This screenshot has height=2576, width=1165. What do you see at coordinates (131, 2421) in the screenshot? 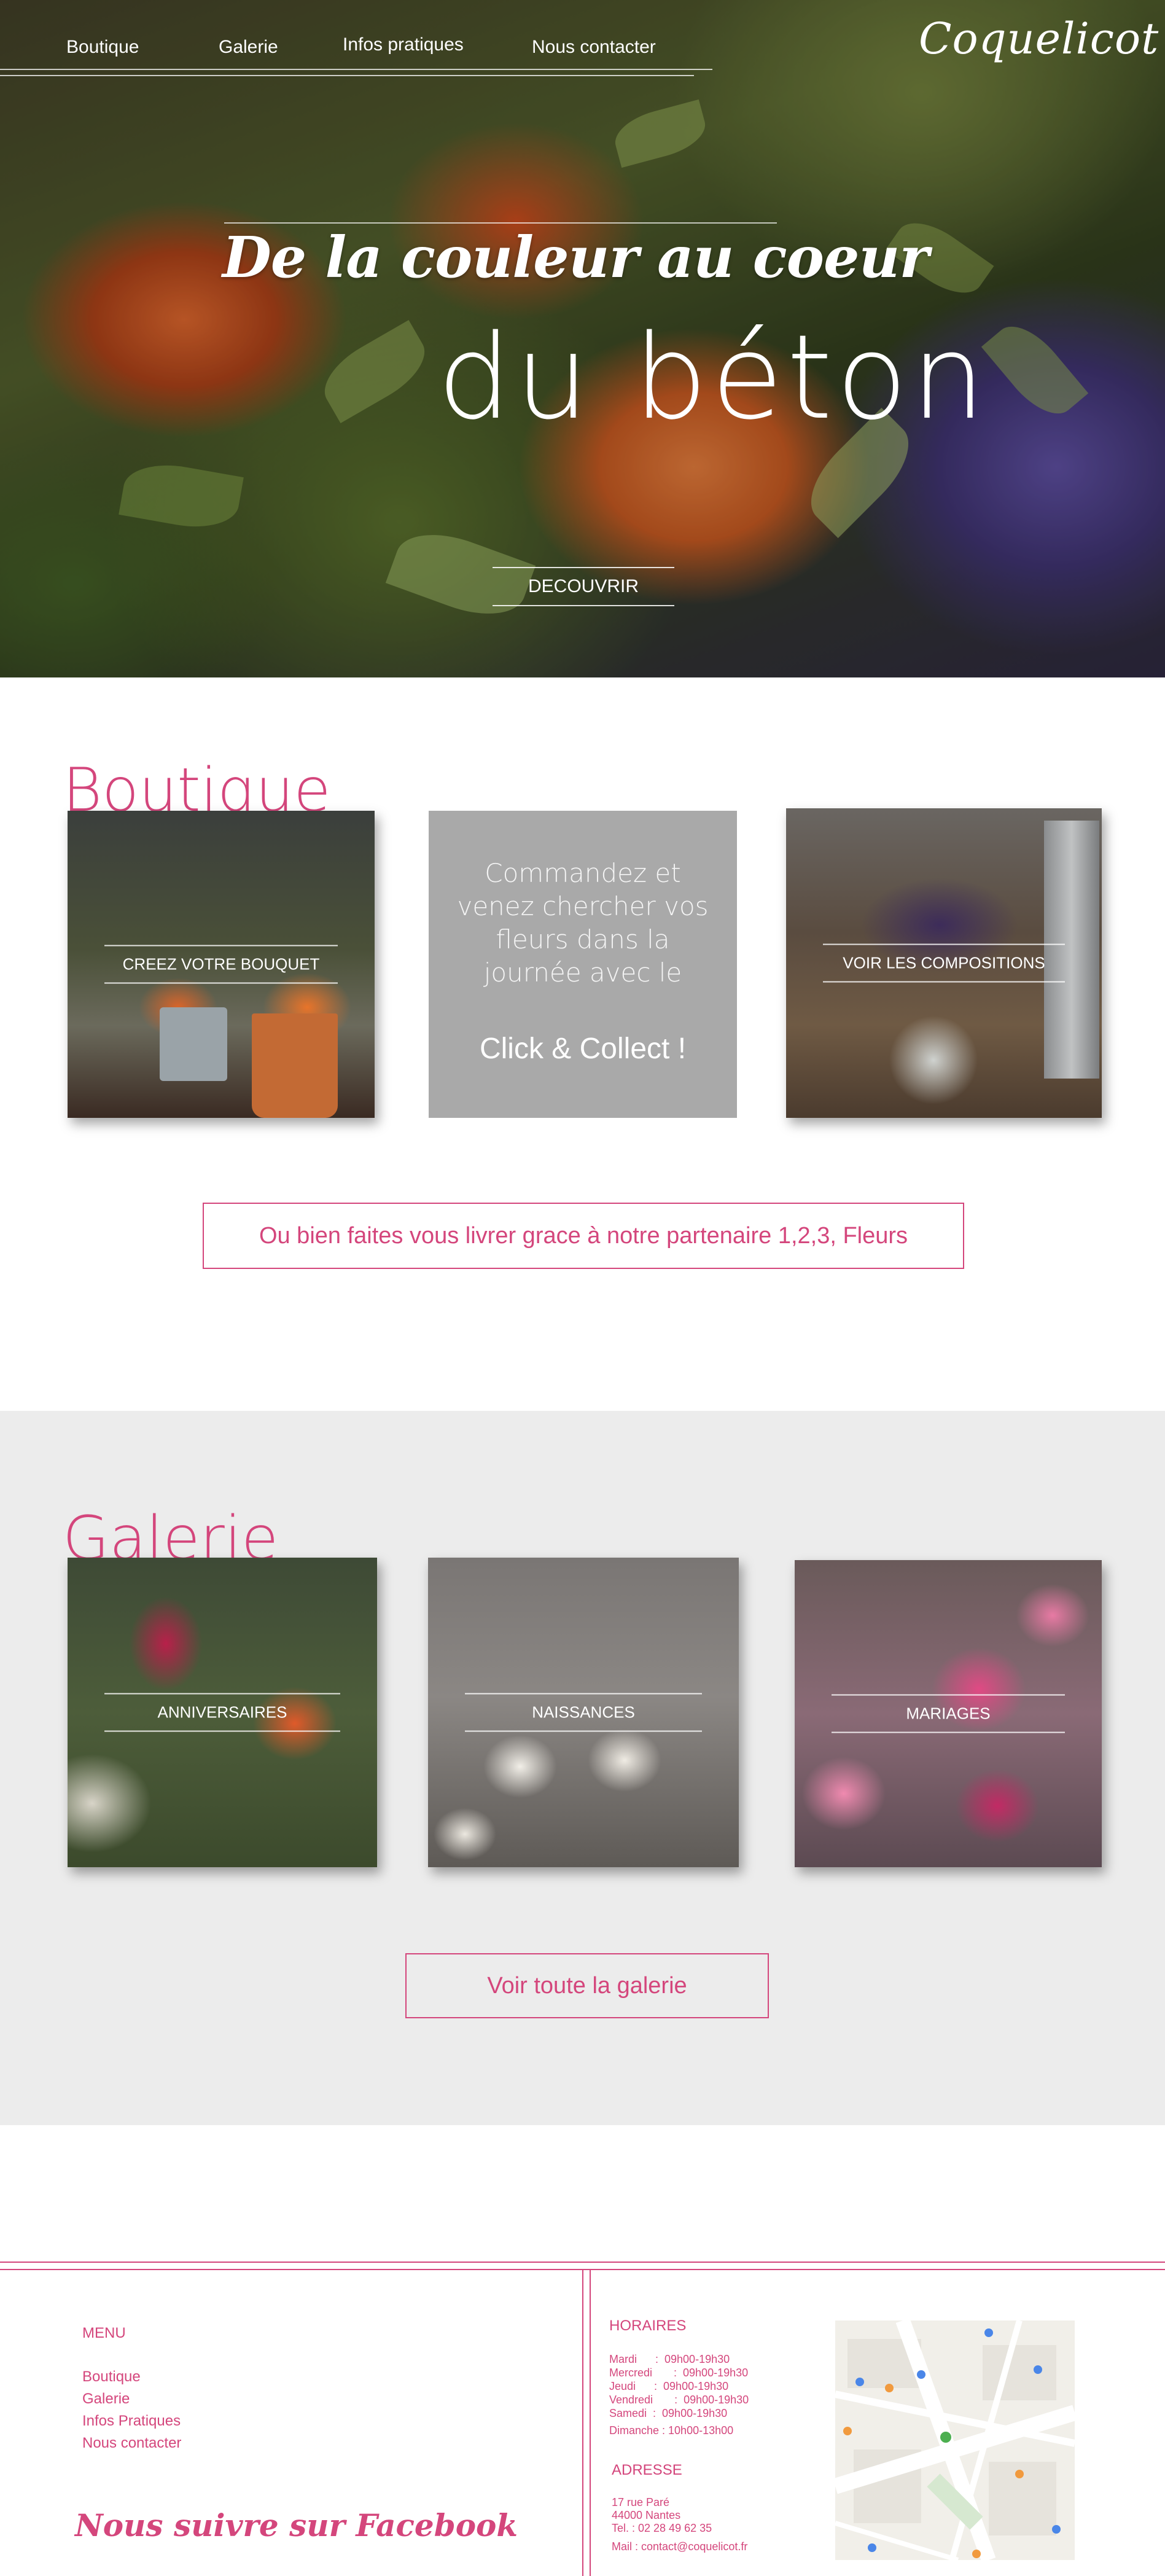
I see `footer-link-infos-pratiques: Infos Pratiques` at bounding box center [131, 2421].